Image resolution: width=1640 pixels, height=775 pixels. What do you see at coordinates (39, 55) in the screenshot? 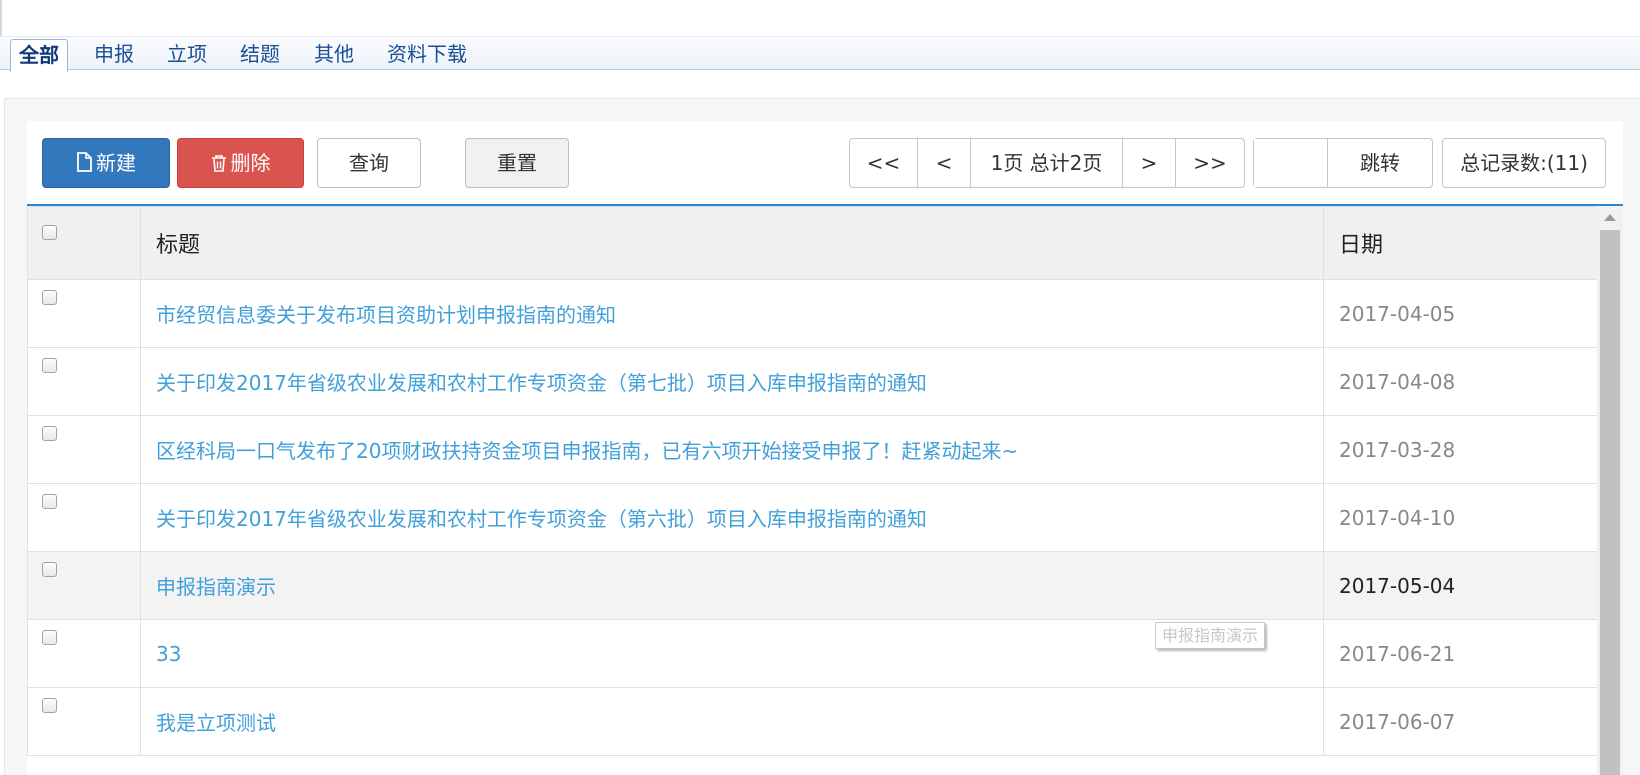
I see `tab-all: 全部` at bounding box center [39, 55].